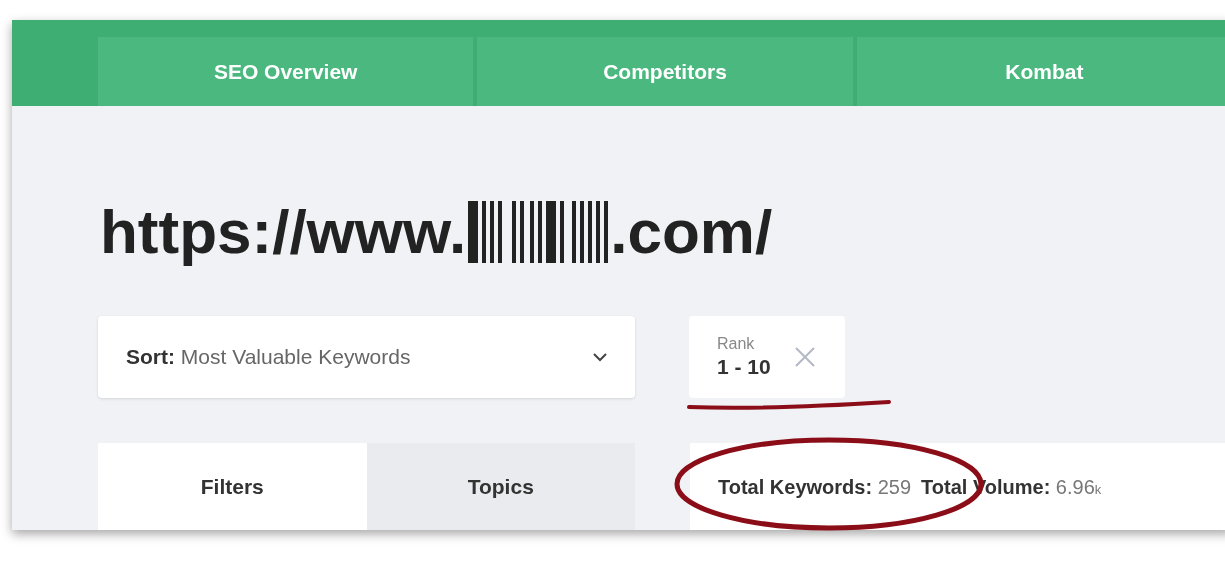  Describe the element at coordinates (232, 486) in the screenshot. I see `panel-tab: Filters` at that location.